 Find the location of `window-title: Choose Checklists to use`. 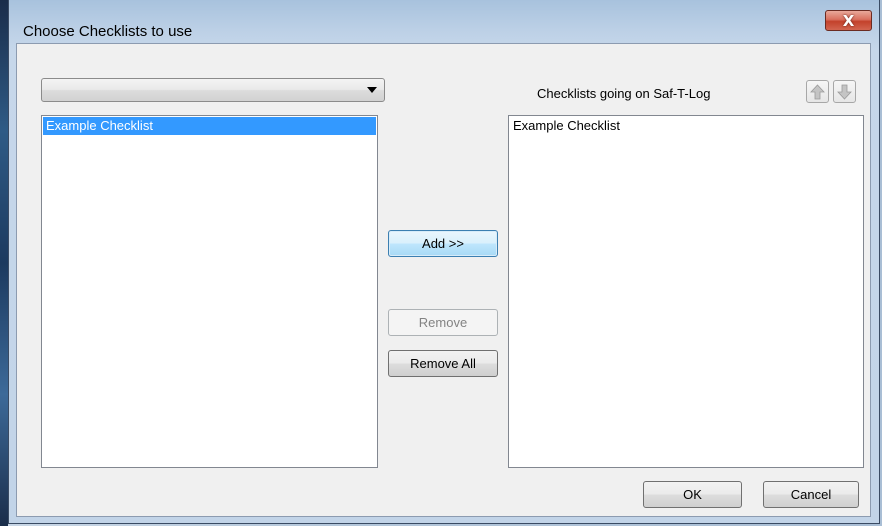

window-title: Choose Checklists to use is located at coordinates (108, 31).